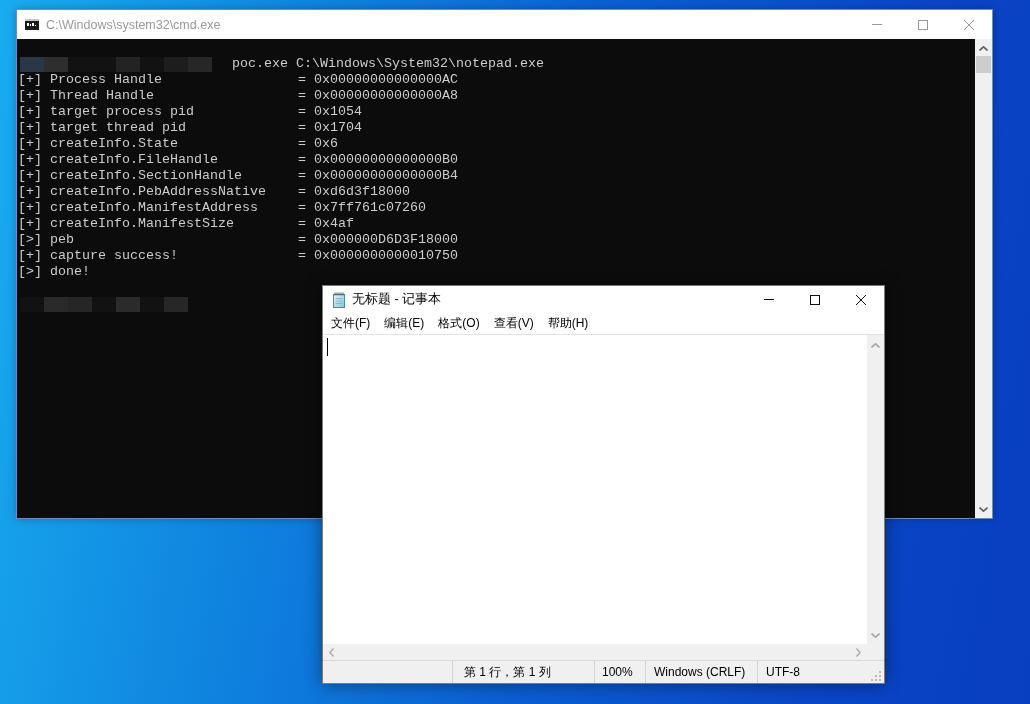  What do you see at coordinates (333, 224) in the screenshot?
I see `log-value: 0x4af` at bounding box center [333, 224].